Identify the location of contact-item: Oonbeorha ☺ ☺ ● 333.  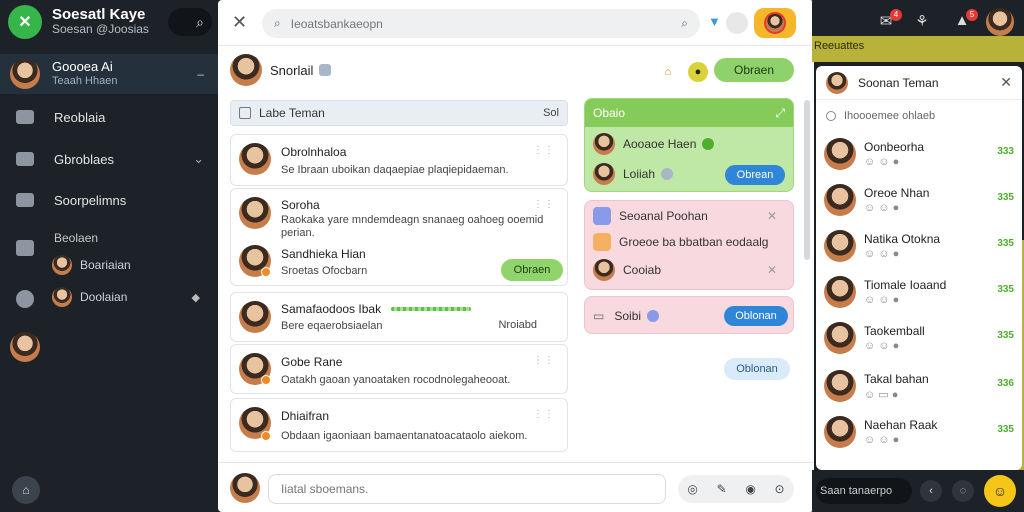
(919, 154).